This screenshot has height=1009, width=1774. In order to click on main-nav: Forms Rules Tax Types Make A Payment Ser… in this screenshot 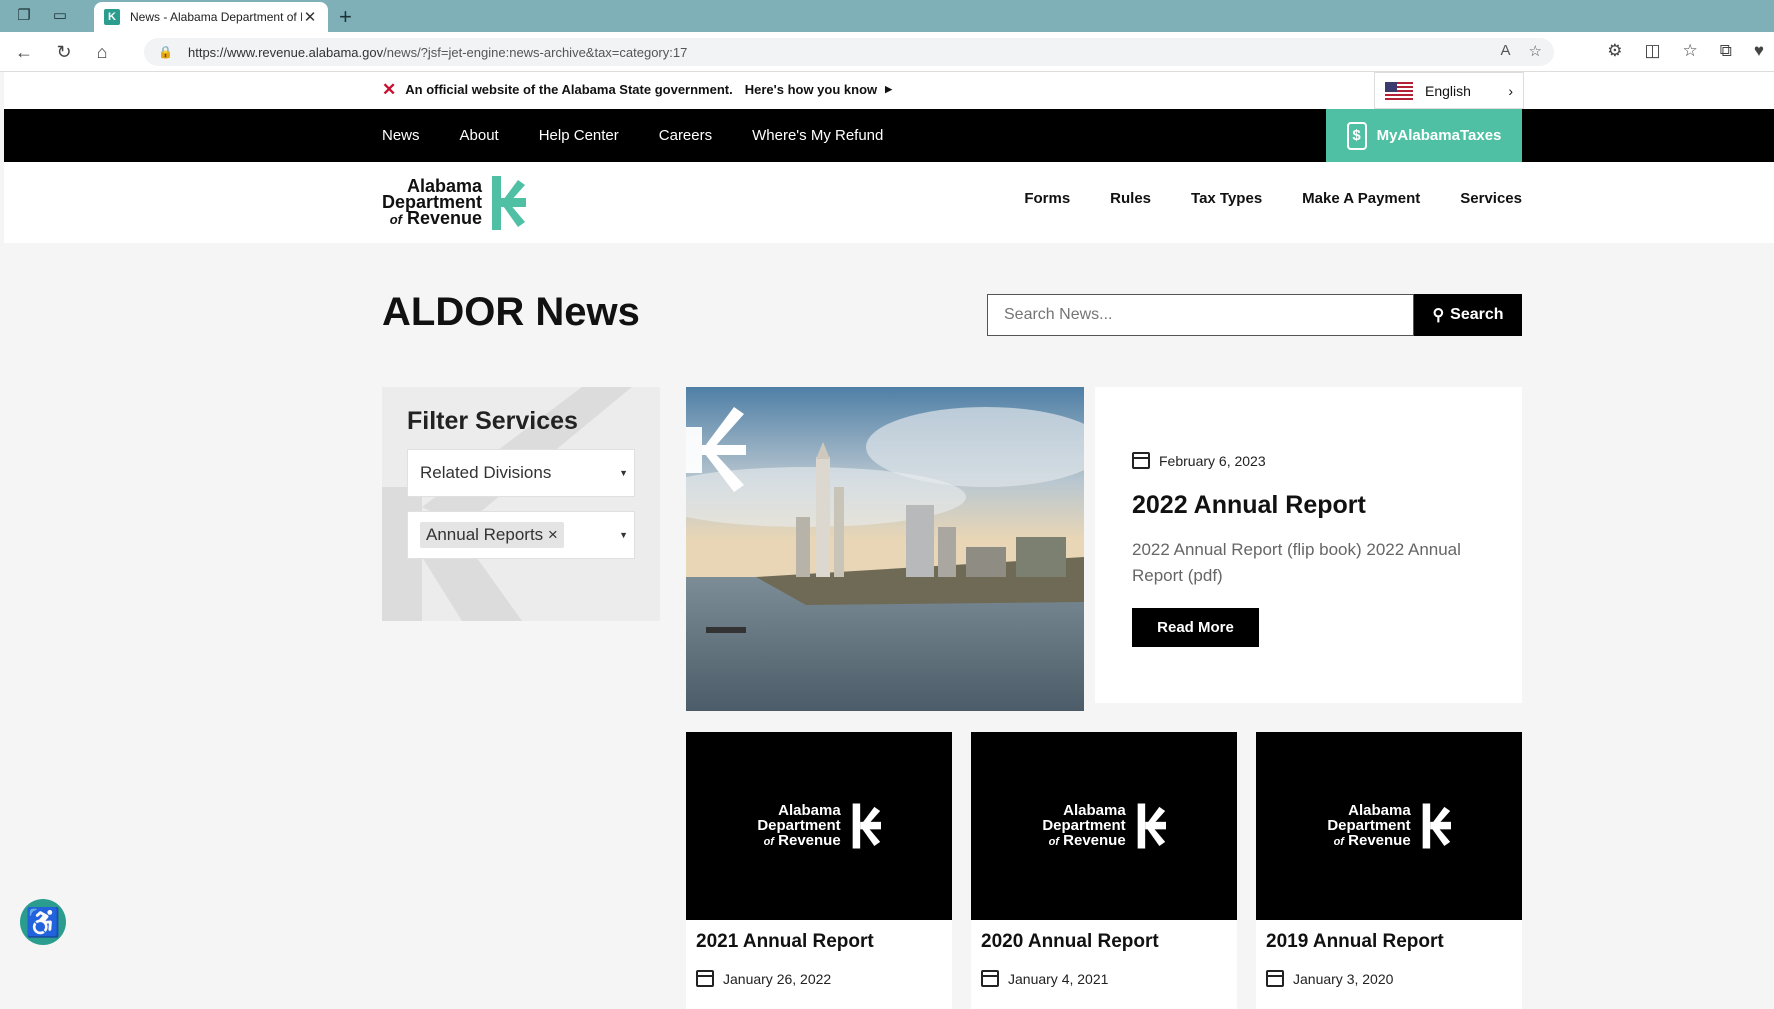, I will do `click(1273, 198)`.